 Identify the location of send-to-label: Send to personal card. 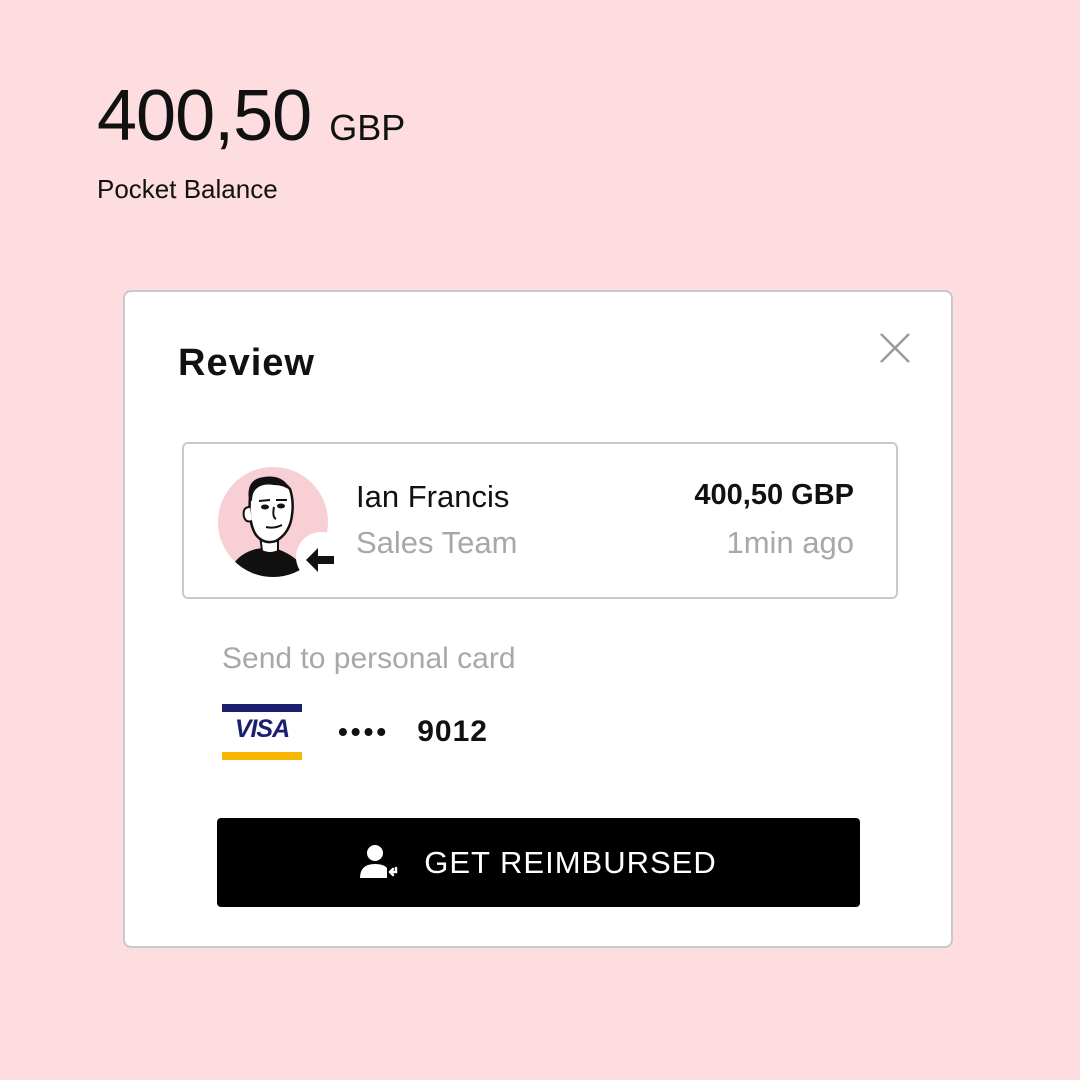
(369, 658).